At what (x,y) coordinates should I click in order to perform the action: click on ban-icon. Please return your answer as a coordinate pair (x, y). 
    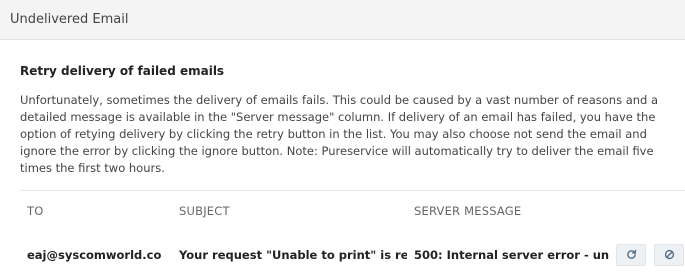
    Looking at the image, I should click on (669, 254).